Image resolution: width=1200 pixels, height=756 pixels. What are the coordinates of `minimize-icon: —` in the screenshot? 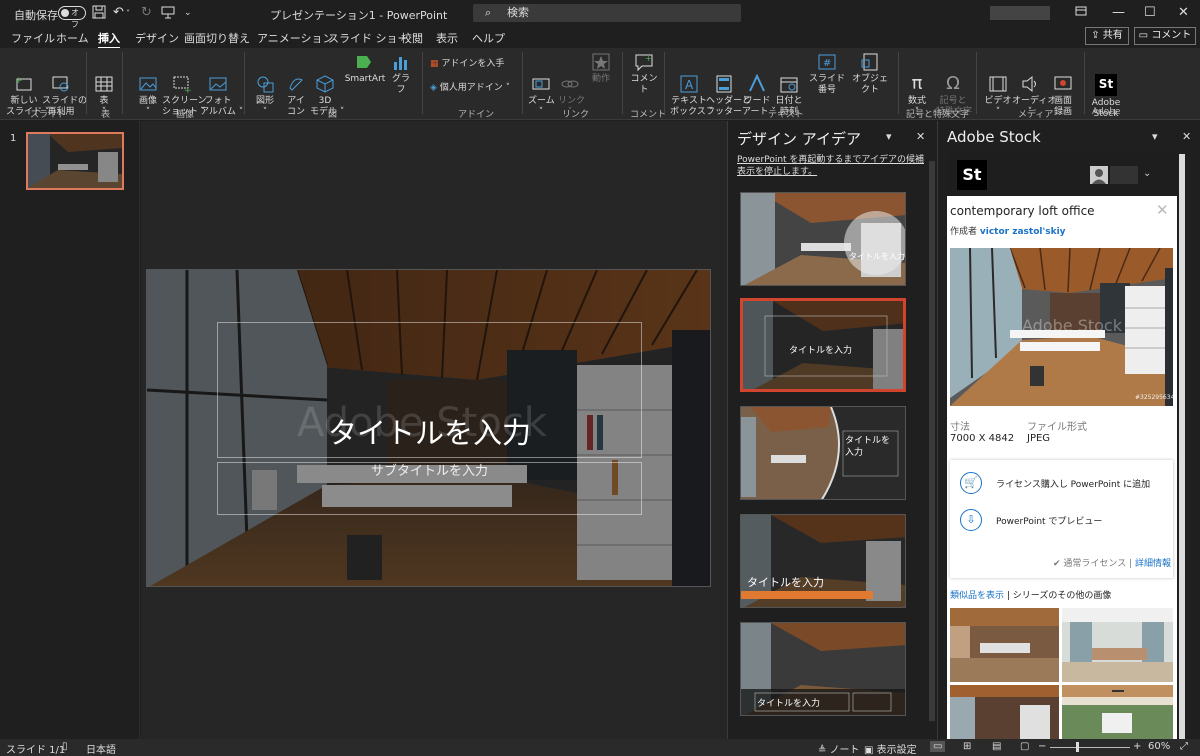 It's located at (1118, 12).